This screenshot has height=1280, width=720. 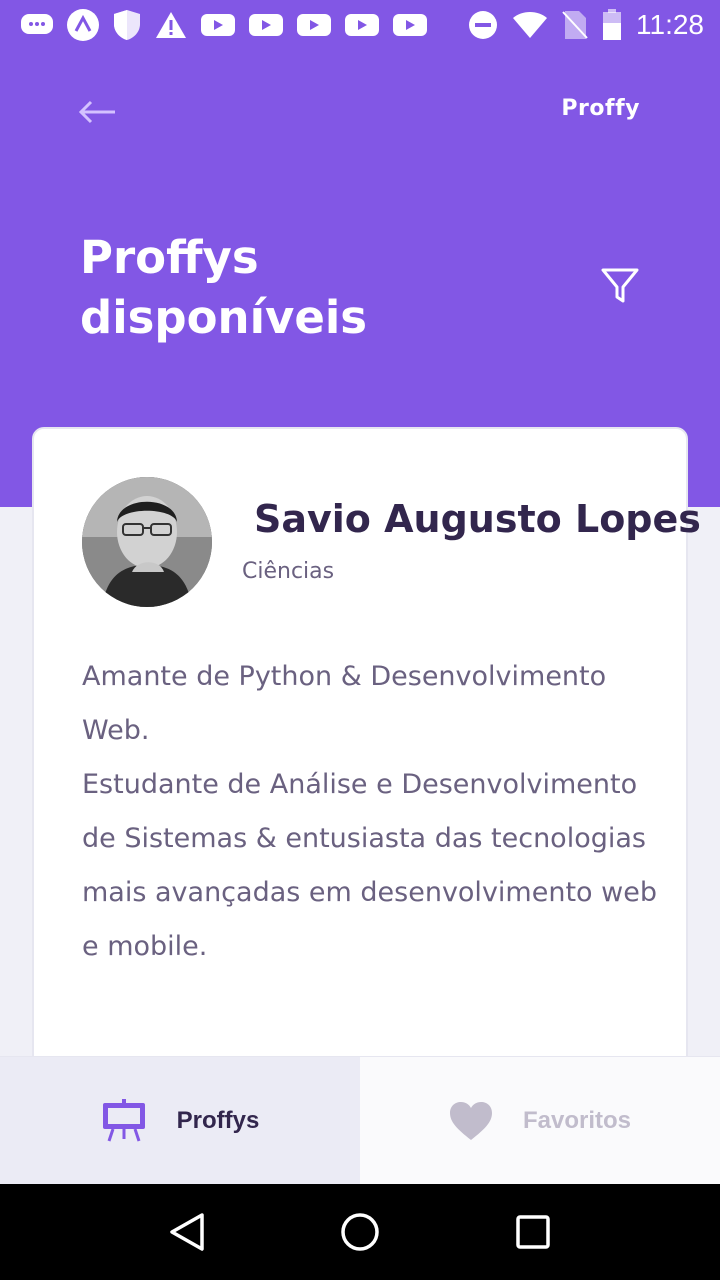 I want to click on status-bar: 11:28, so click(x=360, y=25).